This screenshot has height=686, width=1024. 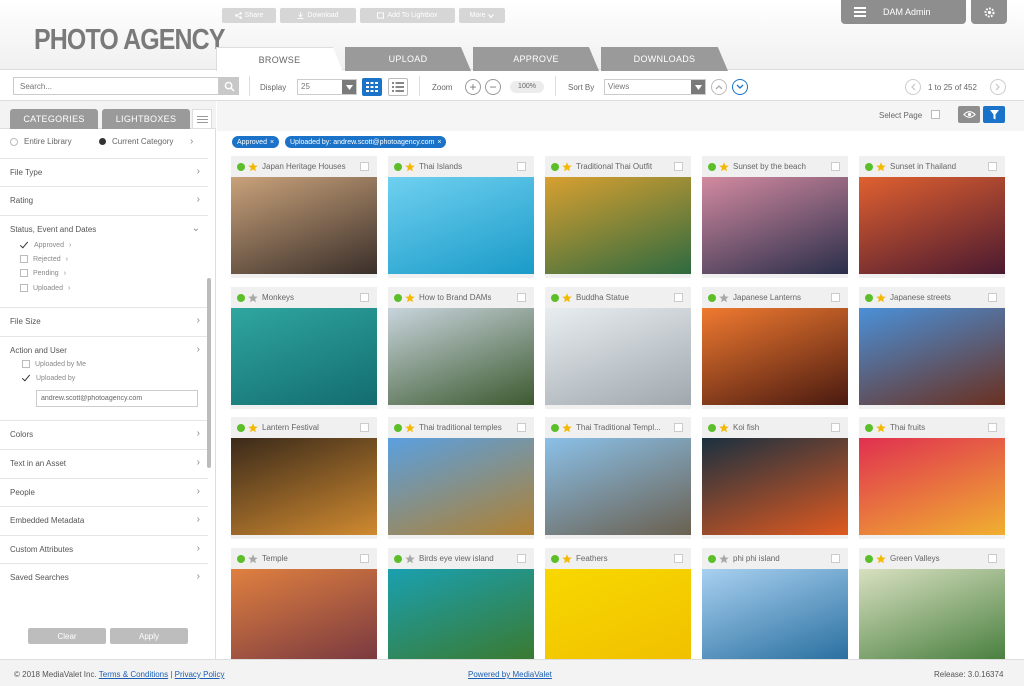 I want to click on clear-filters-button: Clear, so click(x=67, y=636).